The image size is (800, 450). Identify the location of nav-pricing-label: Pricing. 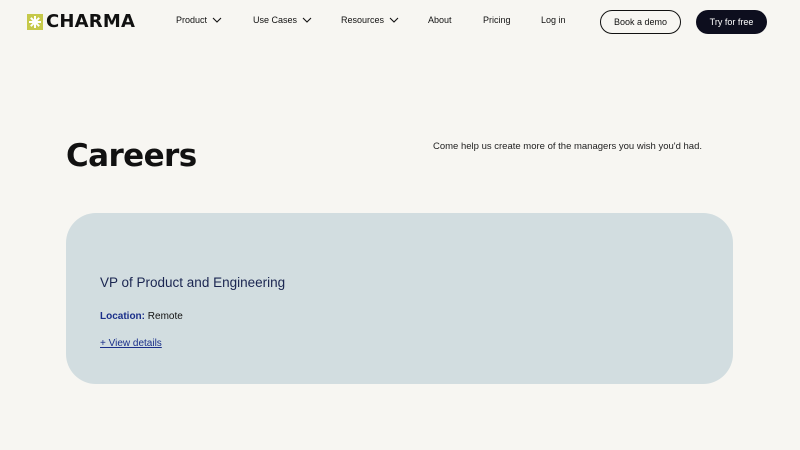
(497, 20).